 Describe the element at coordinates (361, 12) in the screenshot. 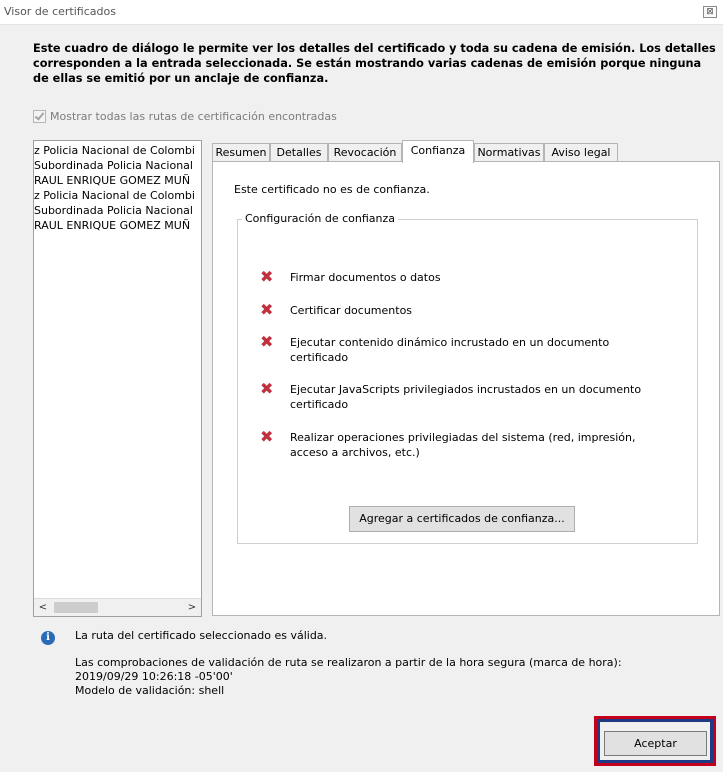

I see `title-bar: Visor de certificados ⊠` at that location.